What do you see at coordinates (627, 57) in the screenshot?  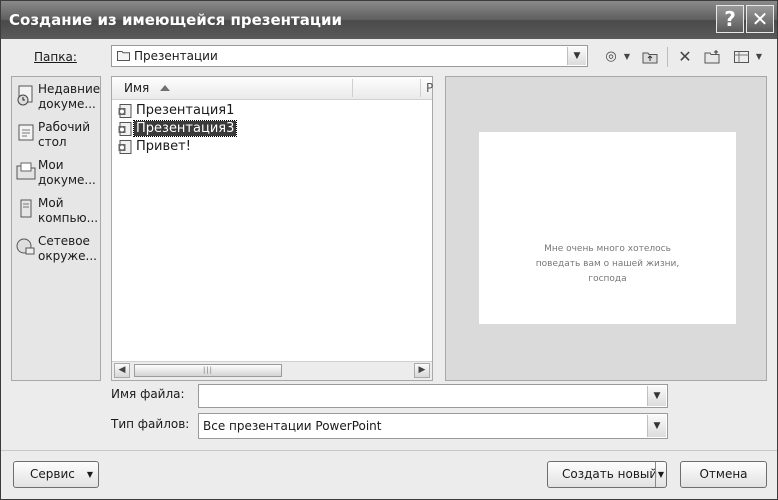 I see `back-dropdown-icon: ▼` at bounding box center [627, 57].